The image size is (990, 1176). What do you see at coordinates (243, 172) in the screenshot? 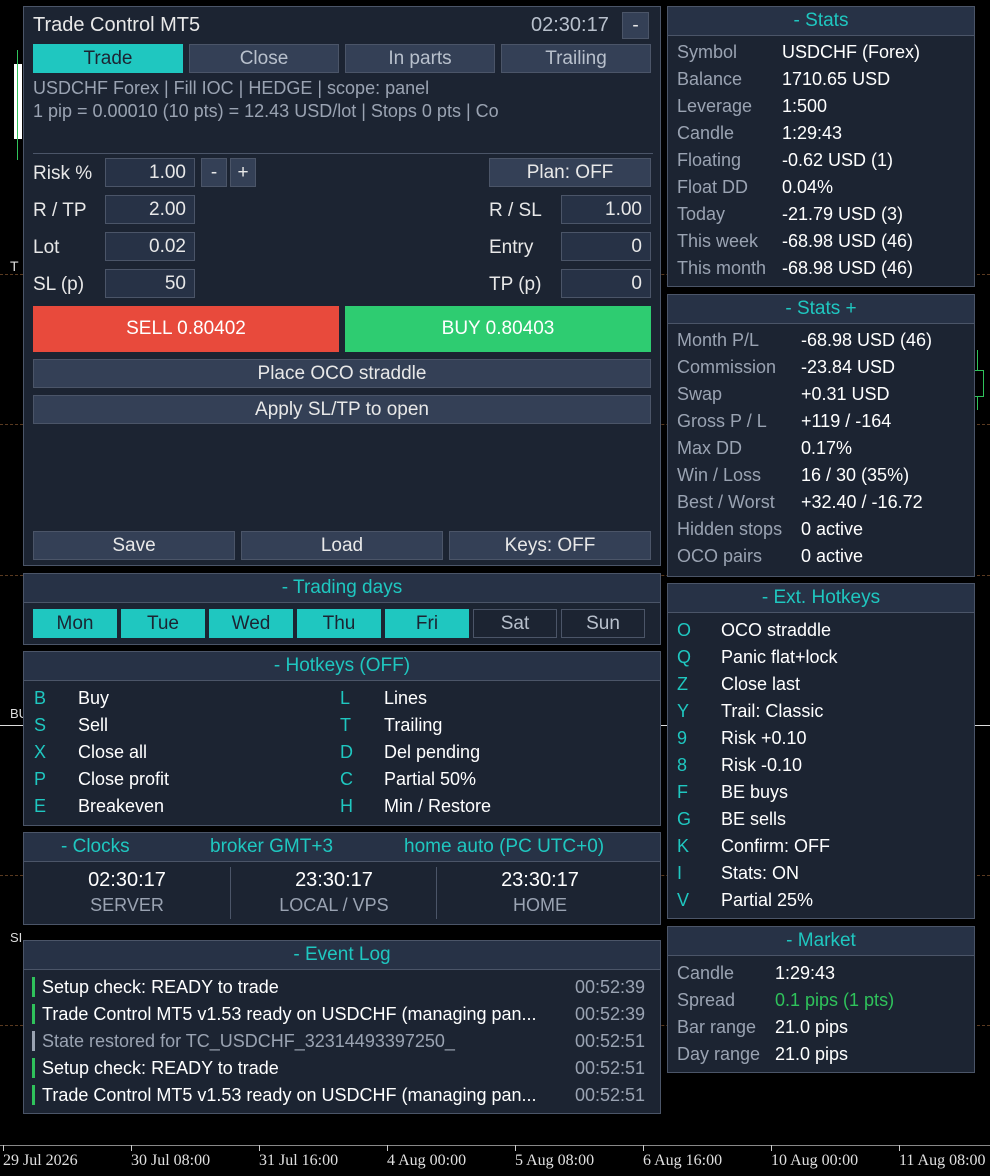
I see `risk-increase-button: +` at bounding box center [243, 172].